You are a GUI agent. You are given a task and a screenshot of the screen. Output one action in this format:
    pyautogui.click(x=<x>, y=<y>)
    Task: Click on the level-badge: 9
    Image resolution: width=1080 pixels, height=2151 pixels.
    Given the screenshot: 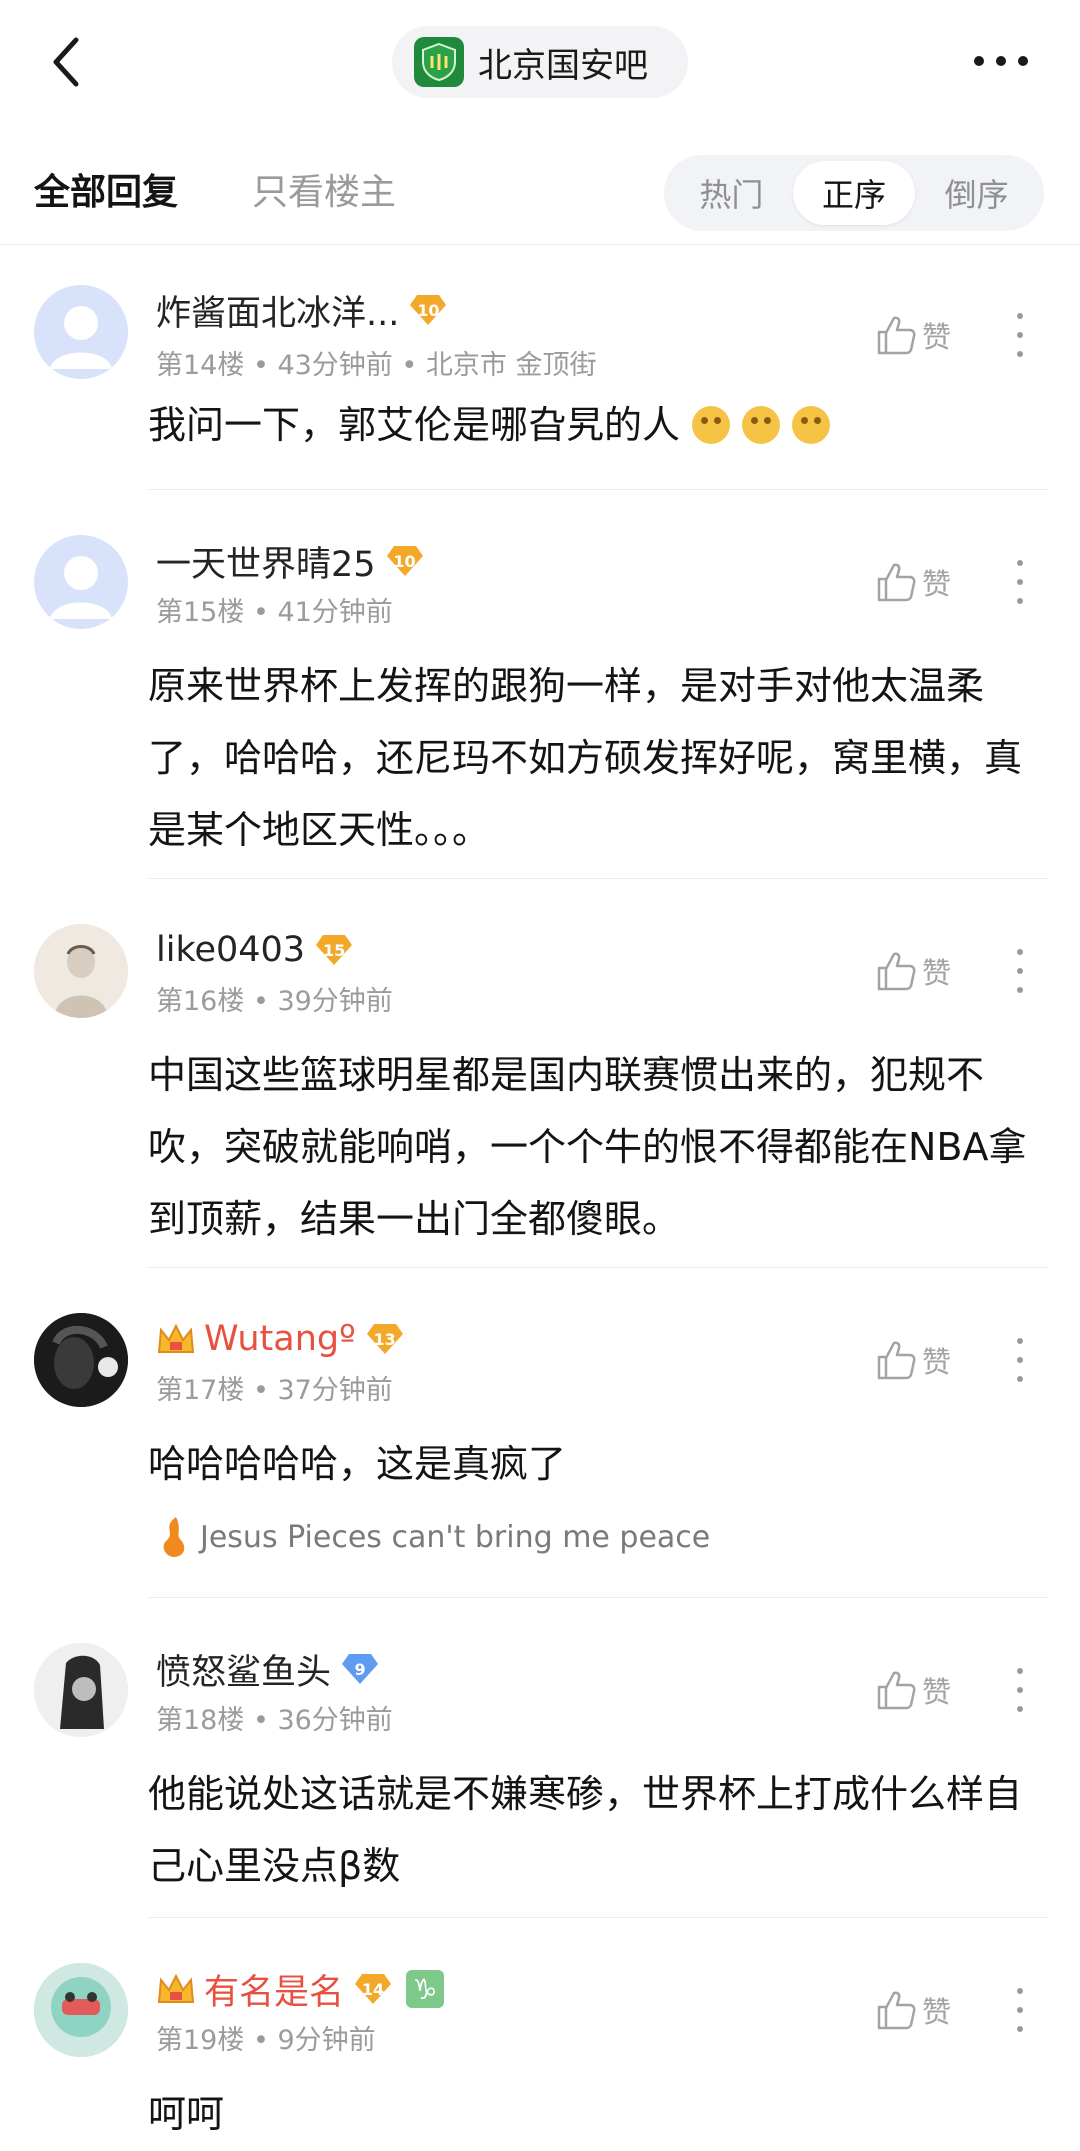 What is the action you would take?
    pyautogui.click(x=360, y=1669)
    